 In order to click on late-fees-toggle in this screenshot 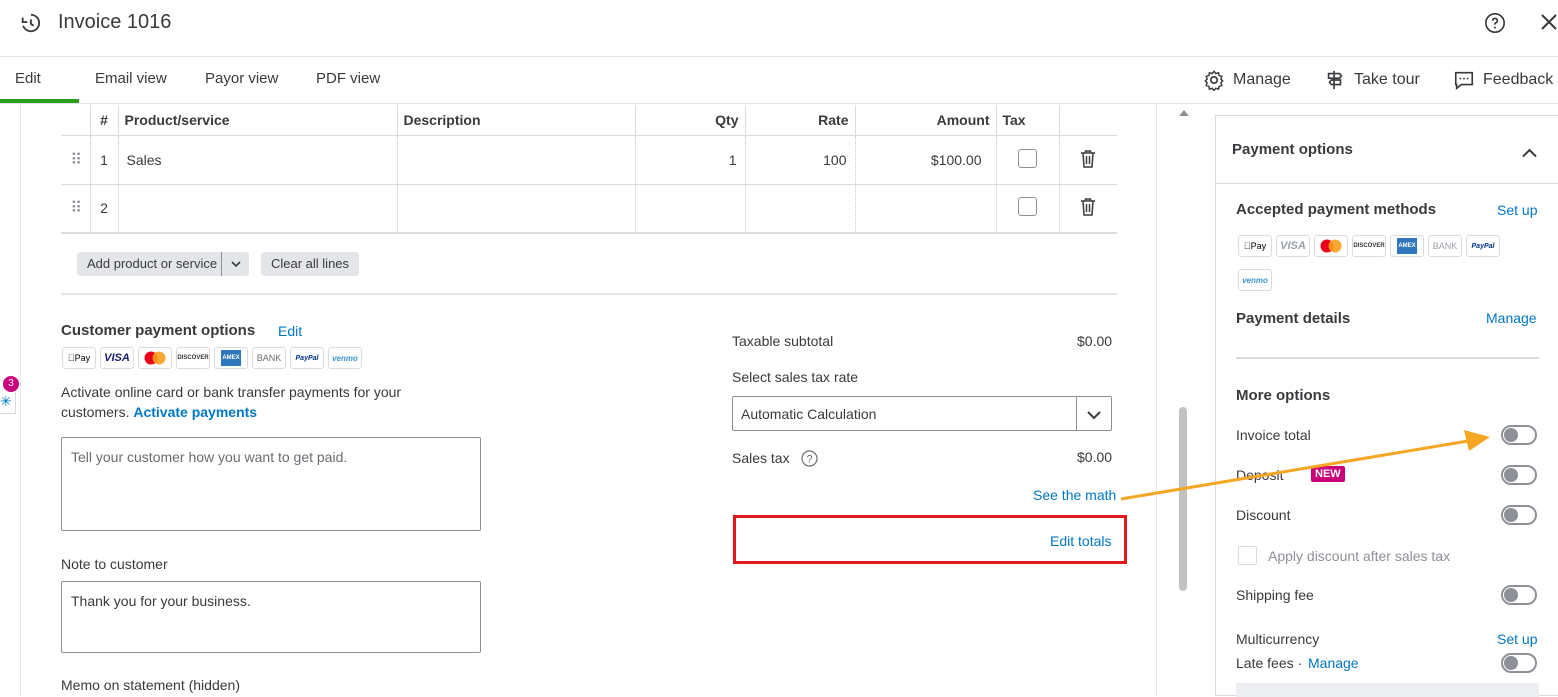, I will do `click(1519, 663)`.